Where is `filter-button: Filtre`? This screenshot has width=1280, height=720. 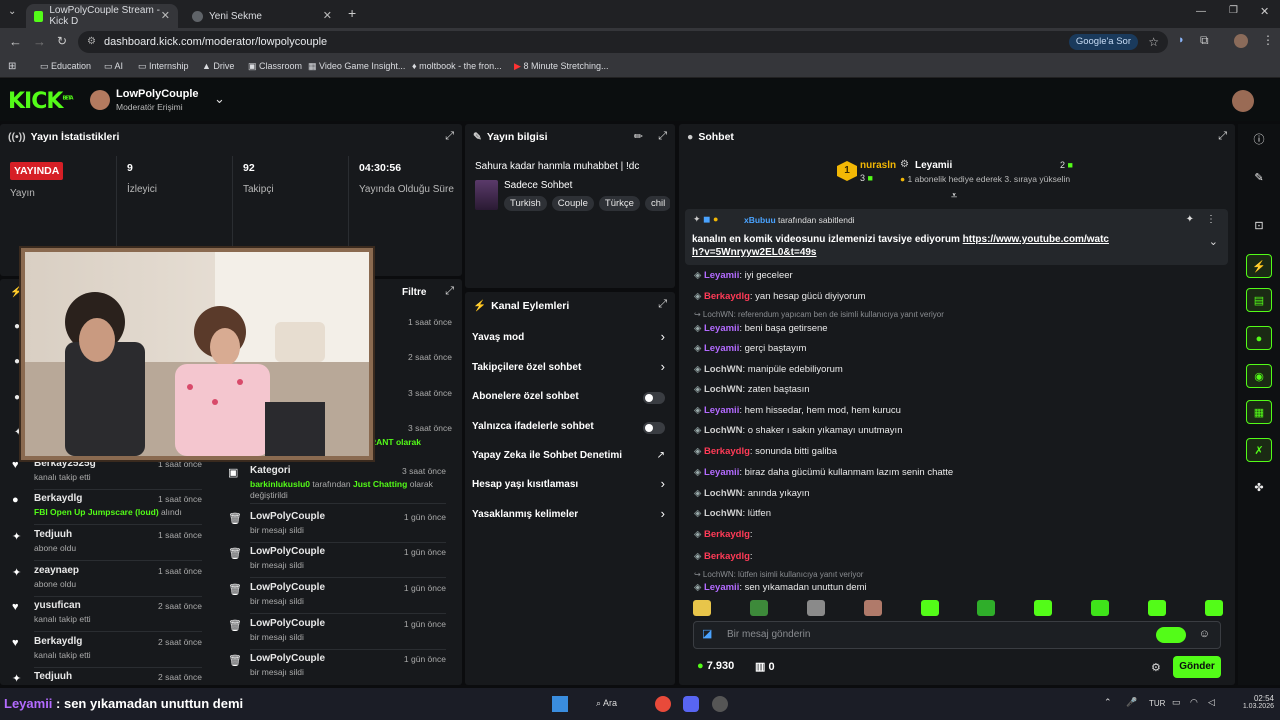
filter-button: Filtre is located at coordinates (414, 292).